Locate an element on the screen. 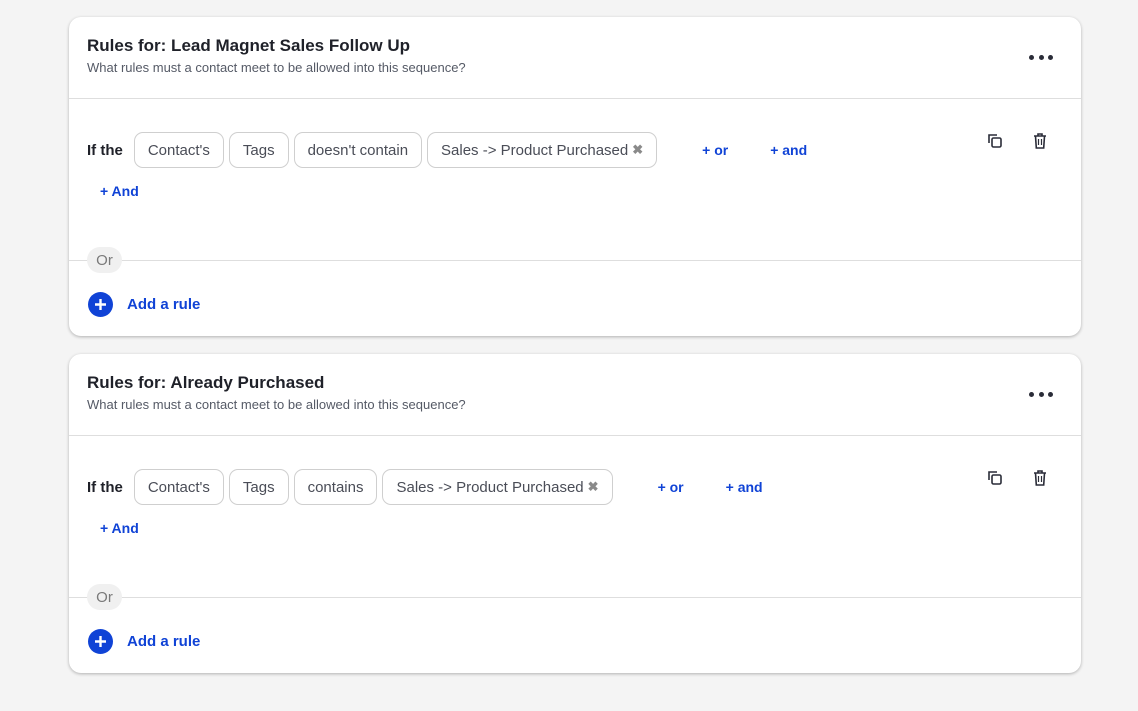 The image size is (1138, 711). card-title: Rules for: Lead Magnet Sales Follow Up is located at coordinates (249, 45).